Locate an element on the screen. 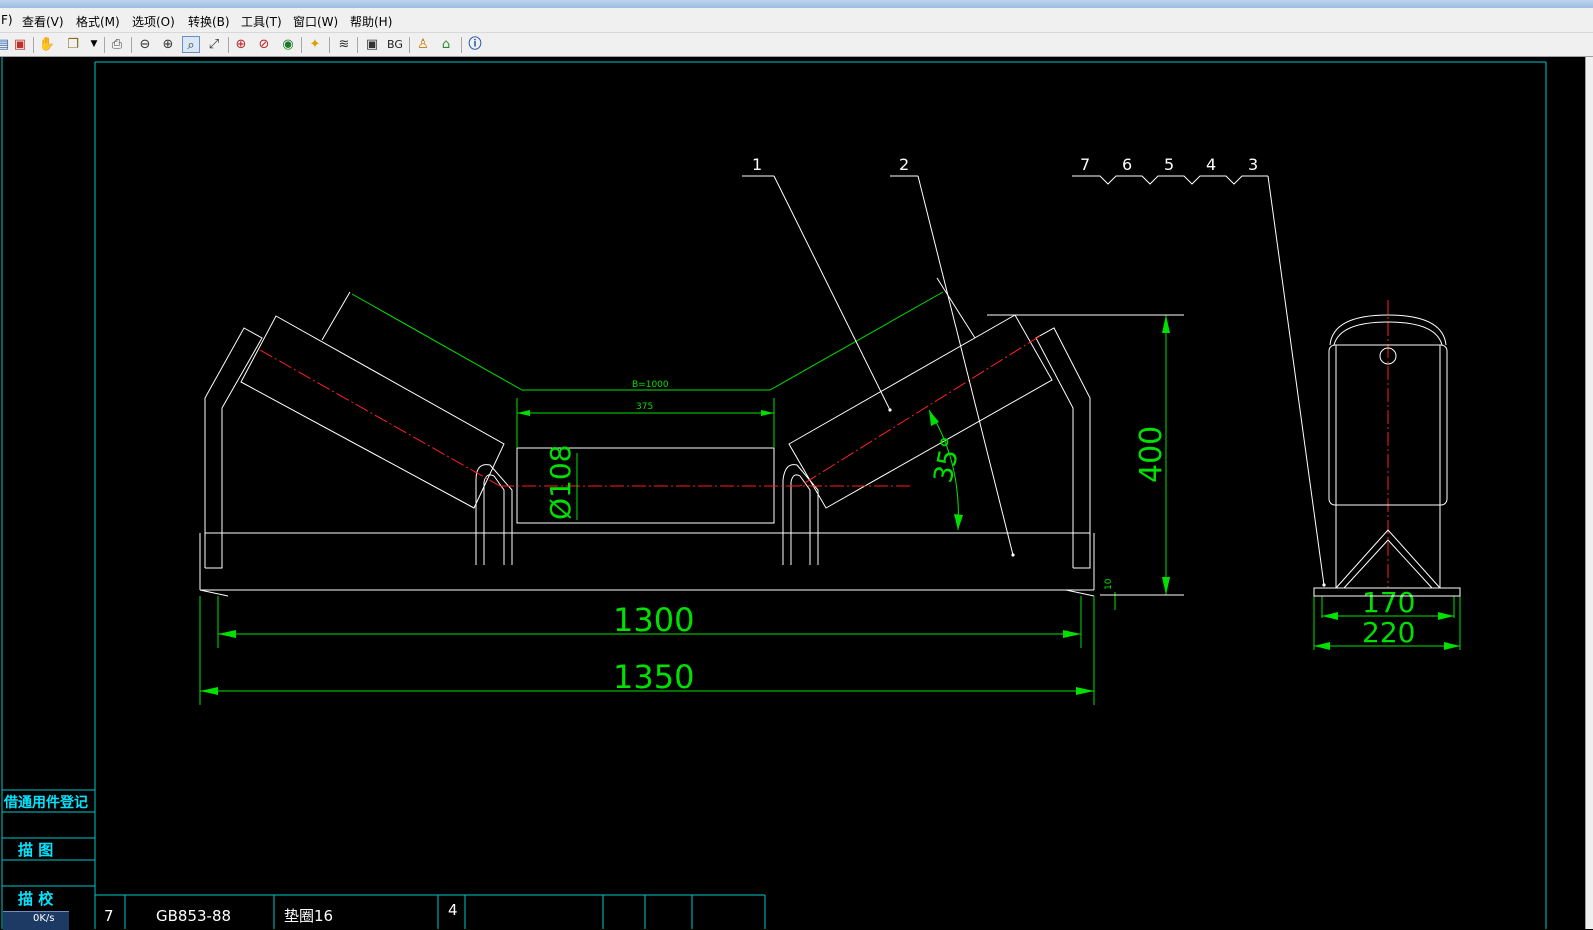 Image resolution: width=1593 pixels, height=930 pixels. menu-convert: 转换(B) is located at coordinates (209, 21).